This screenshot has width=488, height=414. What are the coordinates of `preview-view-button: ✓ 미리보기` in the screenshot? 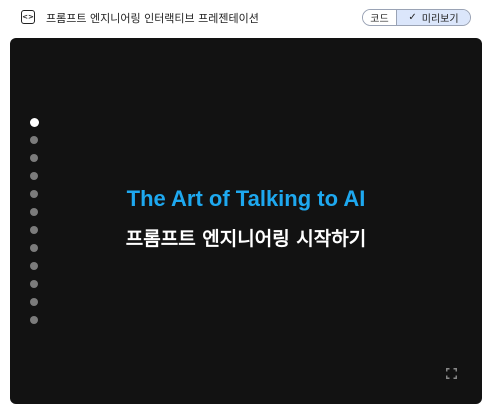 It's located at (433, 17).